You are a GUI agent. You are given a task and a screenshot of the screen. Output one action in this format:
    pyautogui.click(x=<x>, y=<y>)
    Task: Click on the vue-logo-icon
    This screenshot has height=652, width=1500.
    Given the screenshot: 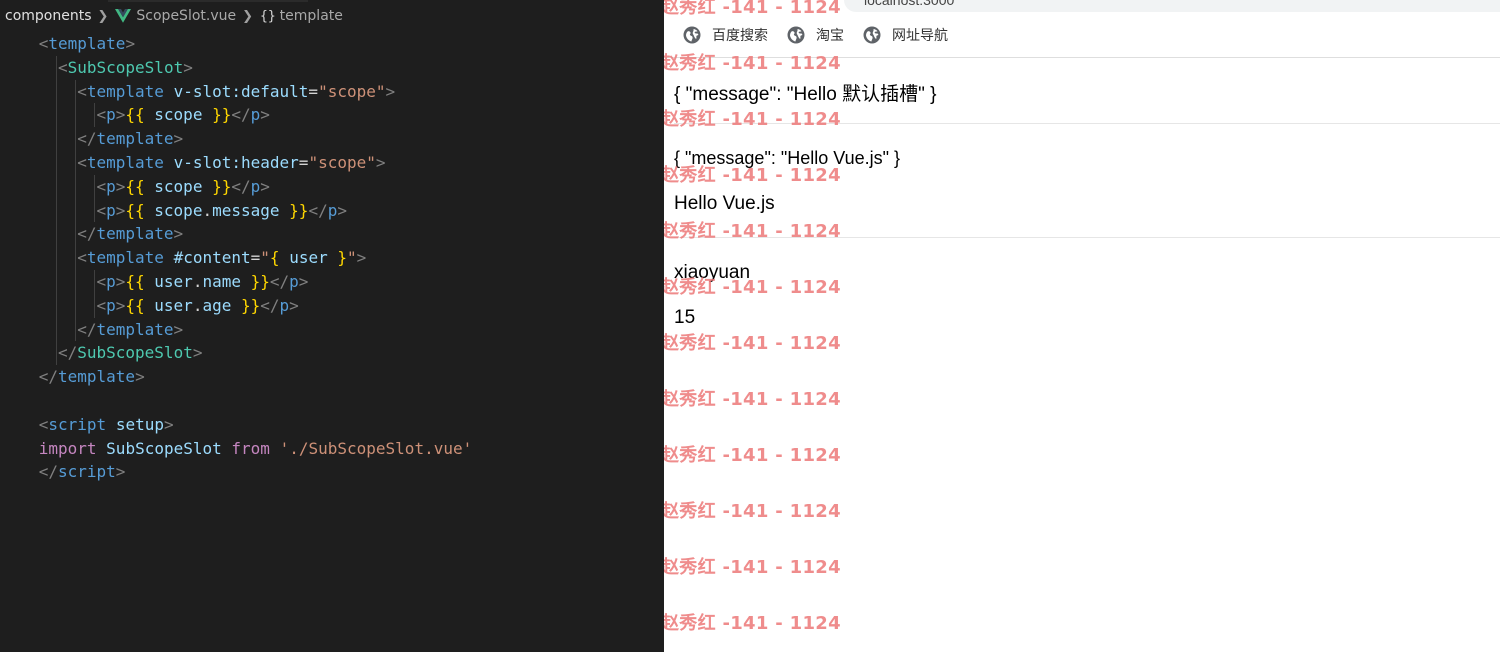 What is the action you would take?
    pyautogui.click(x=123, y=16)
    